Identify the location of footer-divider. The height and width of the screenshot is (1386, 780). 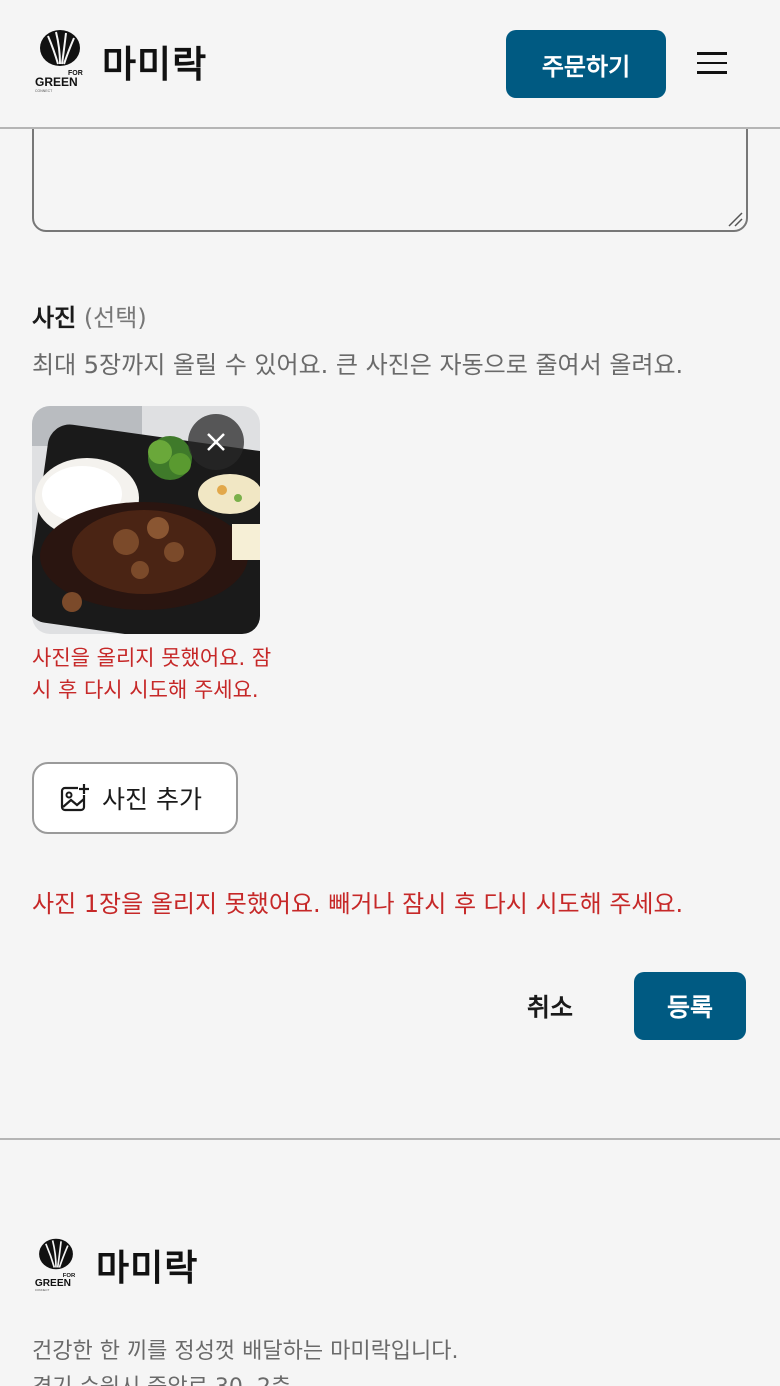
(390, 1139).